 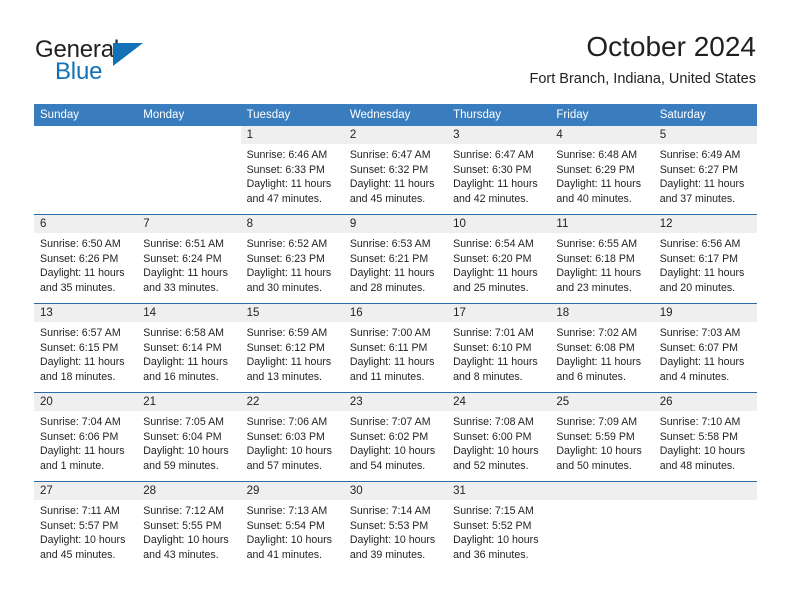 What do you see at coordinates (389, 258) in the screenshot?
I see `day-sunset-text: Sunset: 6:21 PM` at bounding box center [389, 258].